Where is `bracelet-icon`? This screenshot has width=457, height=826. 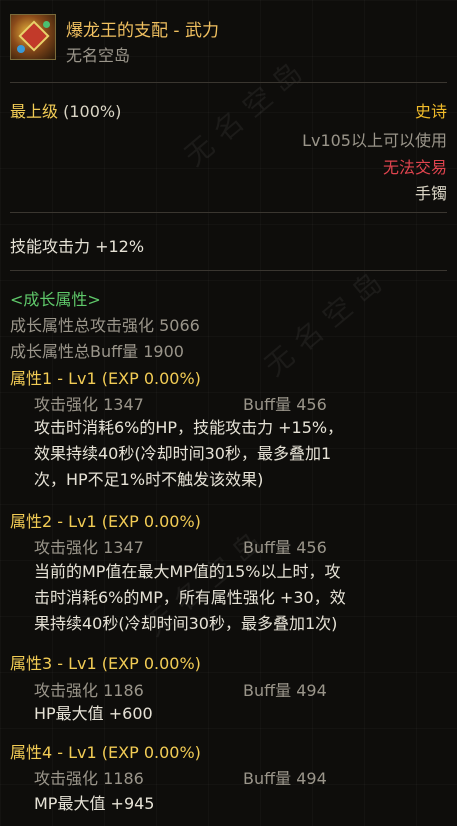 bracelet-icon is located at coordinates (33, 37).